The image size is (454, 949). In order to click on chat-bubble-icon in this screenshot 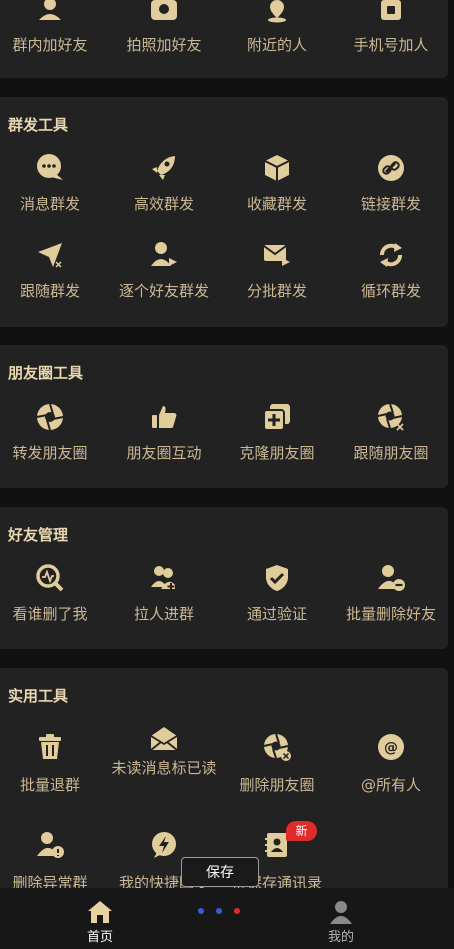, I will do `click(50, 167)`.